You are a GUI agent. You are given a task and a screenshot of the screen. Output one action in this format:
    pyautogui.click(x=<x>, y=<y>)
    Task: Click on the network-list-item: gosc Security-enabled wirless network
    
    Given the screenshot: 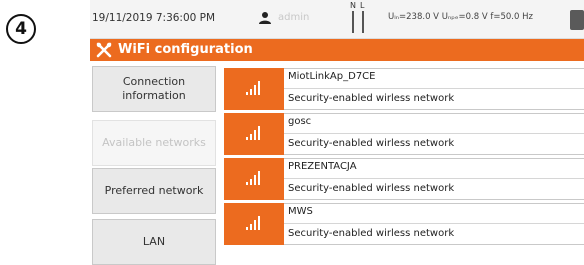 What is the action you would take?
    pyautogui.click(x=404, y=134)
    